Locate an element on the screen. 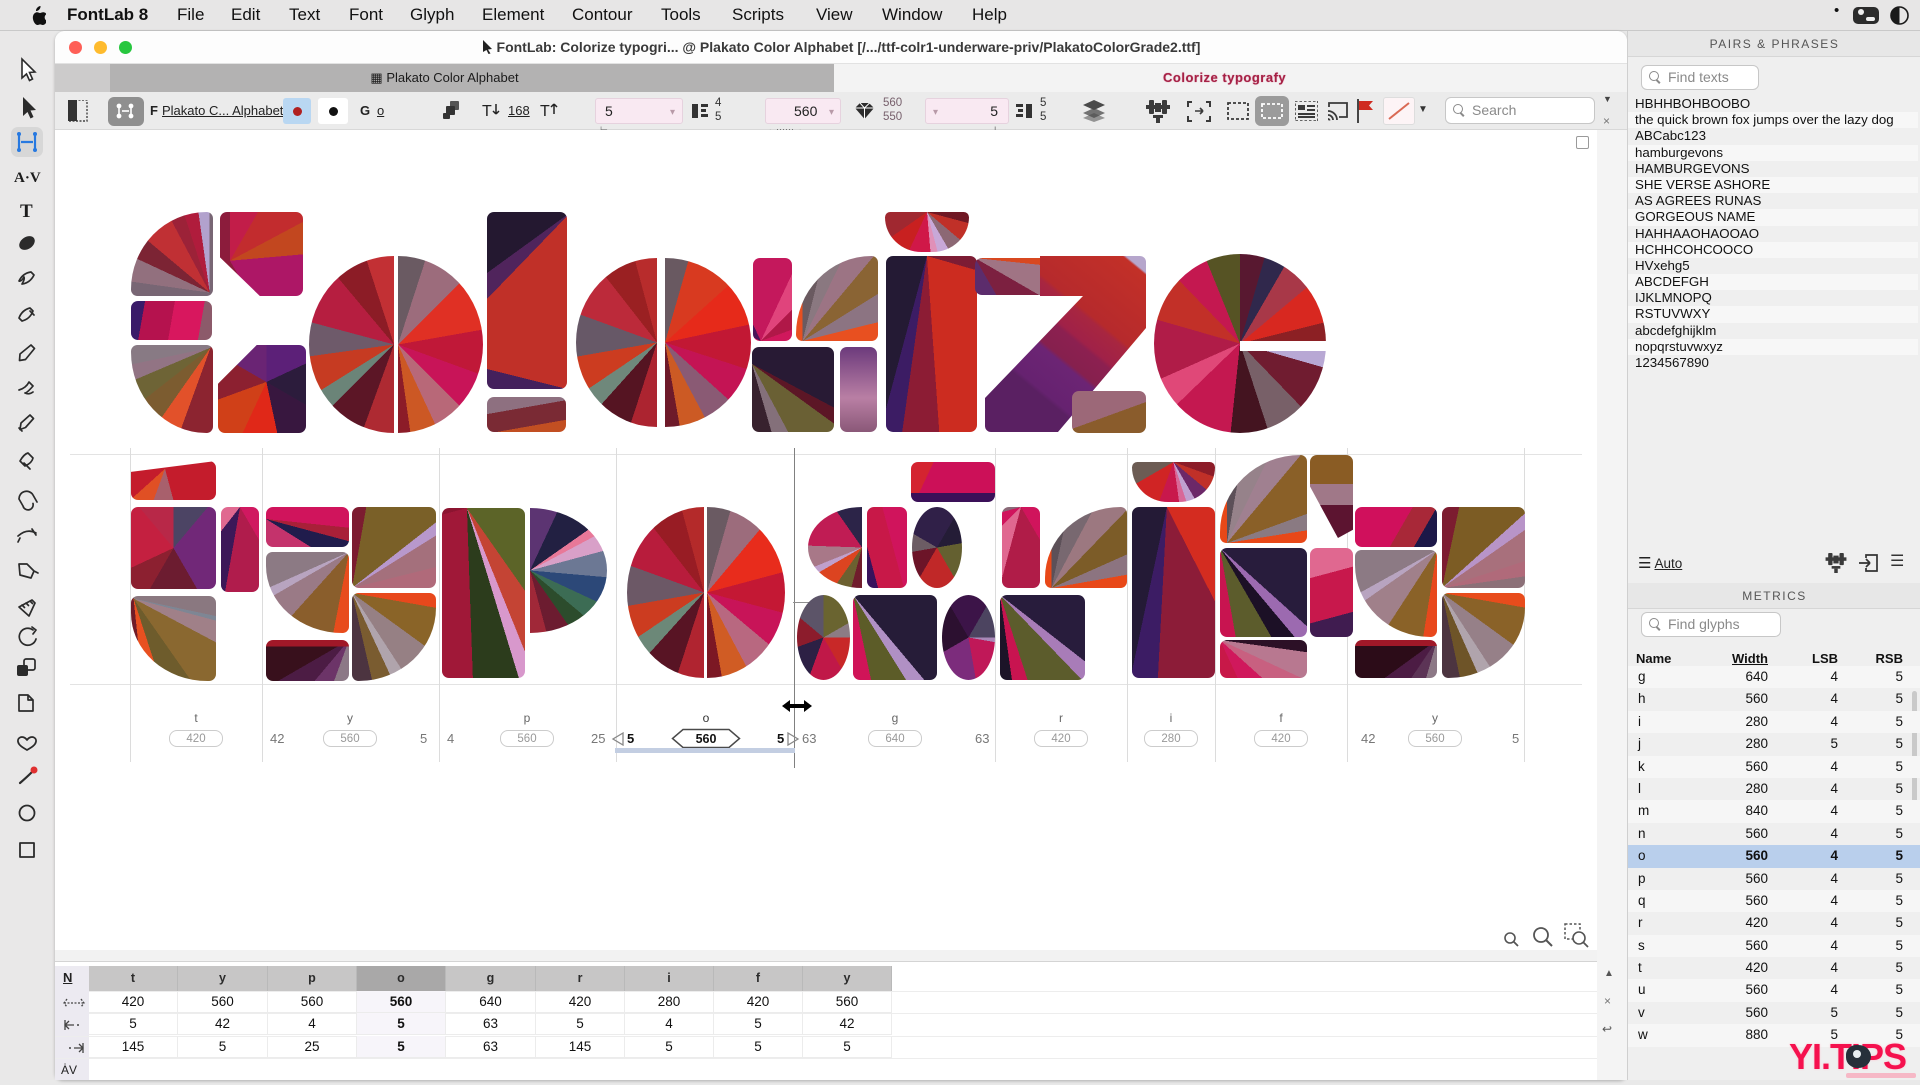  svg-text: A·V is located at coordinates (27, 178).